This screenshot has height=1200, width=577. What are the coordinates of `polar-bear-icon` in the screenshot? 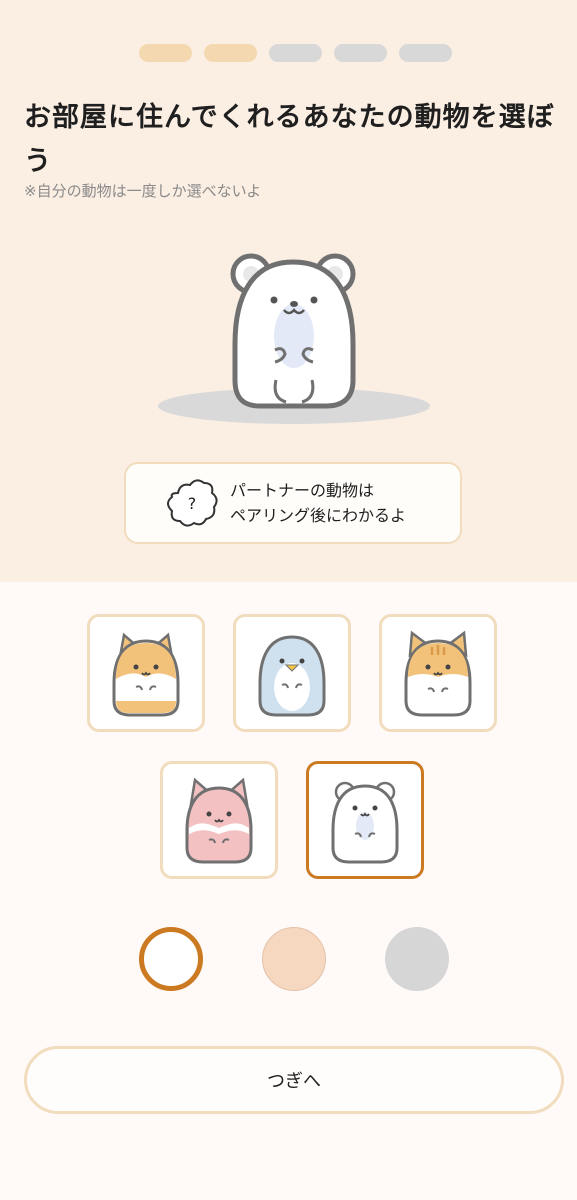 It's located at (365, 822).